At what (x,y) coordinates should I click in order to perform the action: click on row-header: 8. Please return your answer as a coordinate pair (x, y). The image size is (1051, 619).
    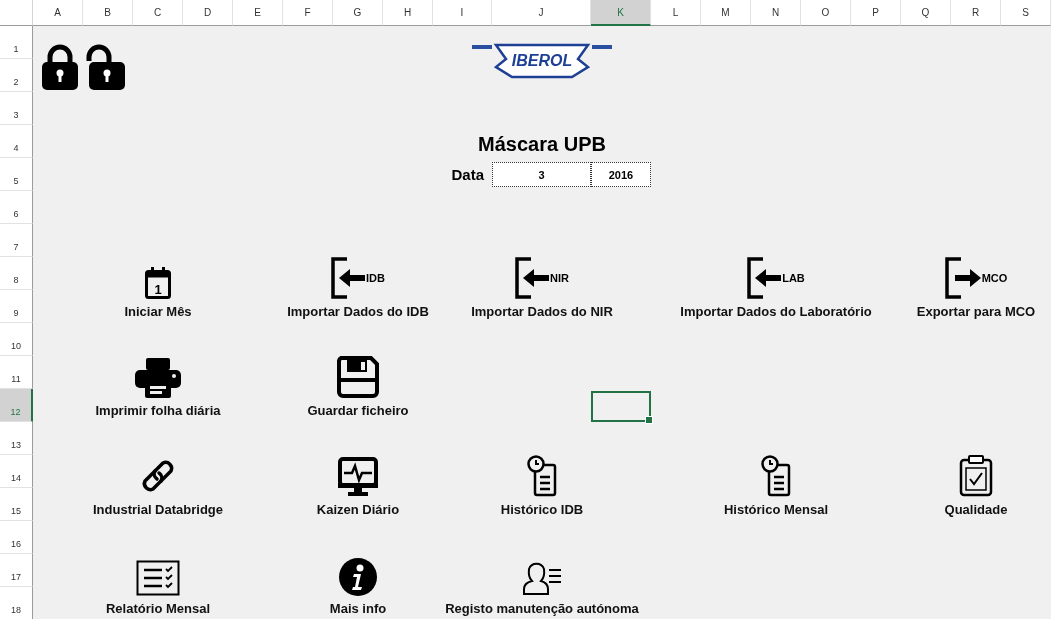
    Looking at the image, I should click on (16, 273).